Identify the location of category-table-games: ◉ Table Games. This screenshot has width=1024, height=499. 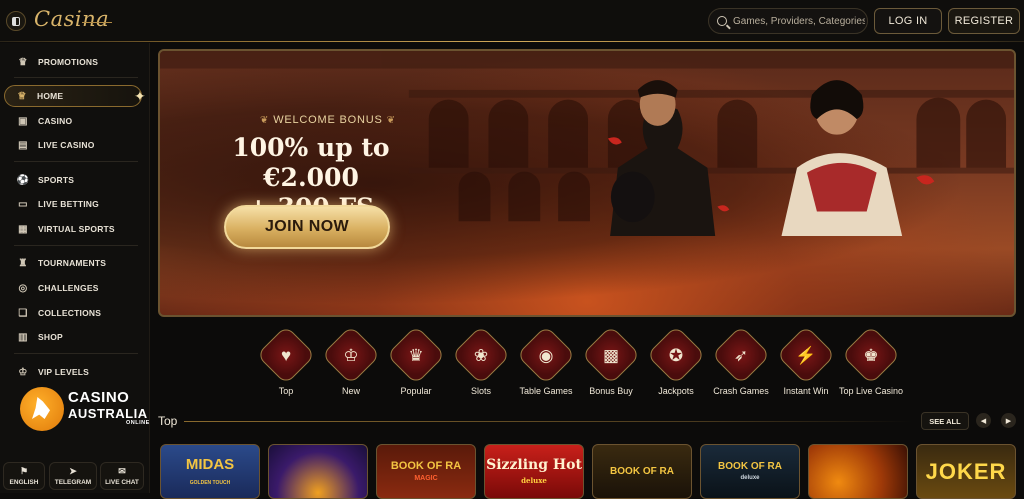
(546, 369).